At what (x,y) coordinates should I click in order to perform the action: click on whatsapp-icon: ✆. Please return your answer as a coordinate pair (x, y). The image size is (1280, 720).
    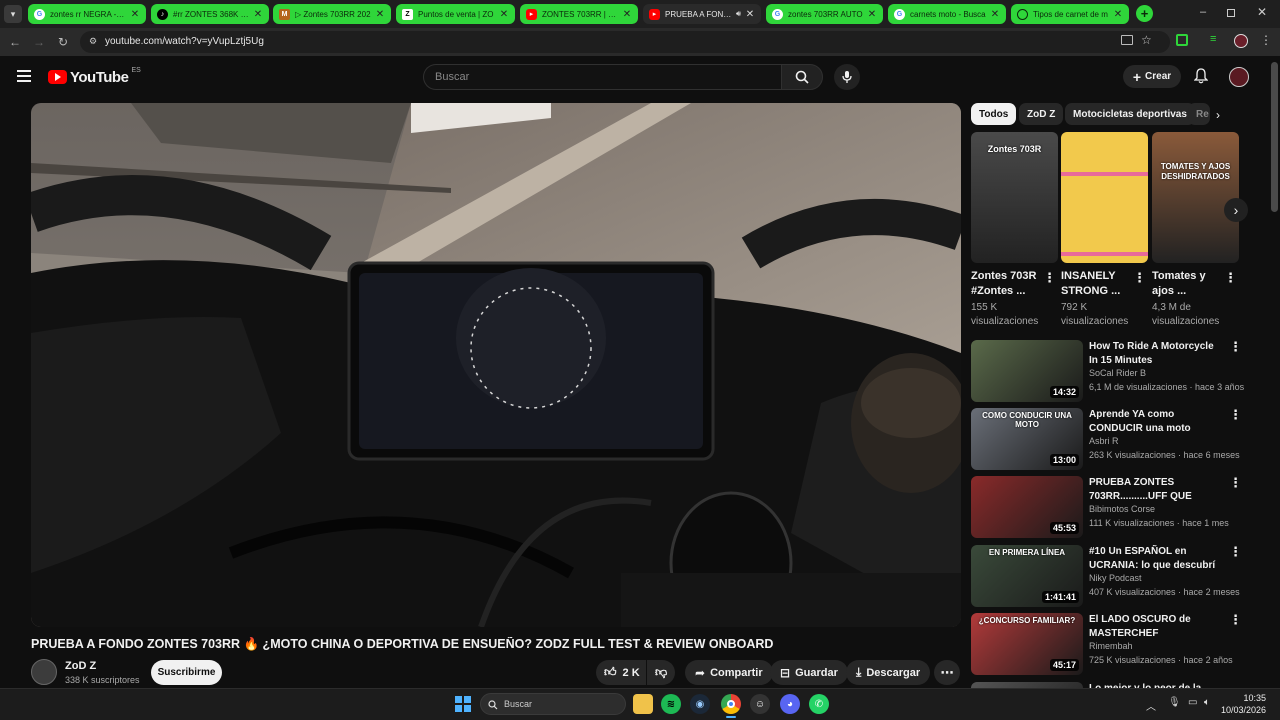
    Looking at the image, I should click on (819, 704).